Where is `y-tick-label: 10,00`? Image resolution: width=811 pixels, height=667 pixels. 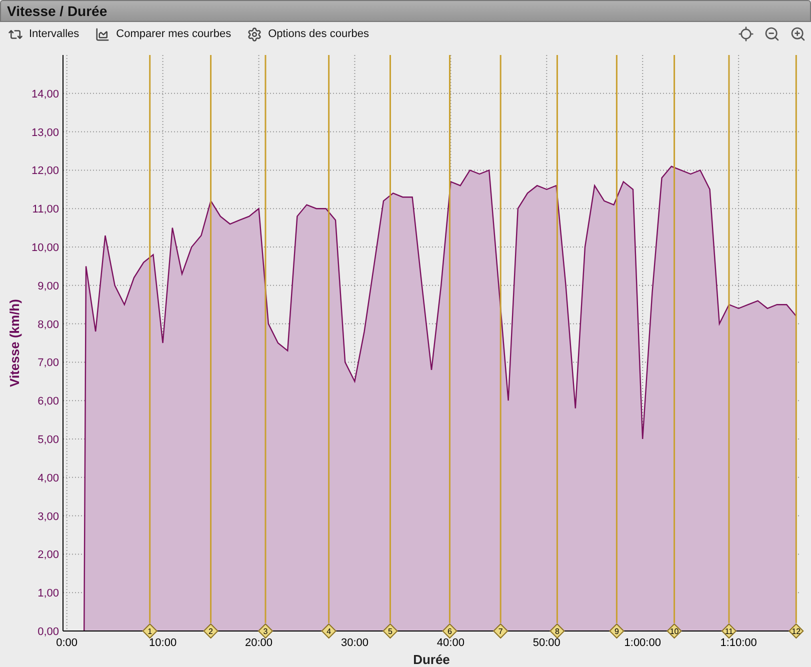 y-tick-label: 10,00 is located at coordinates (45, 248).